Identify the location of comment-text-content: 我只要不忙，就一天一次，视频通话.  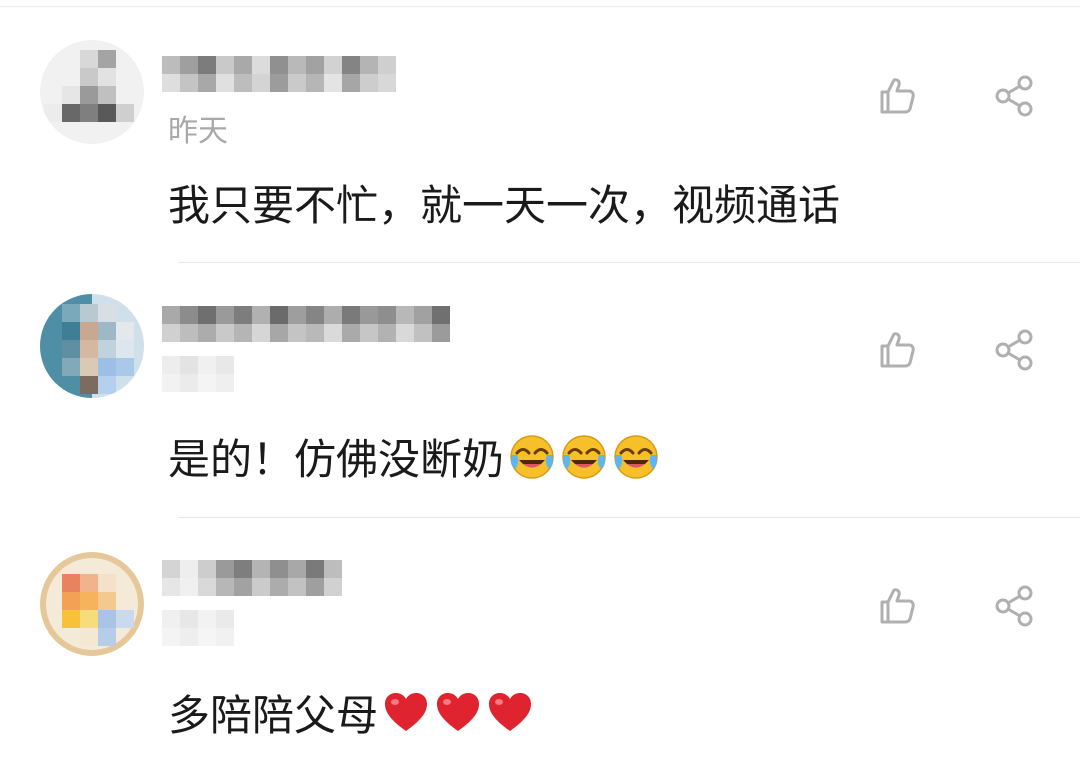
(504, 205).